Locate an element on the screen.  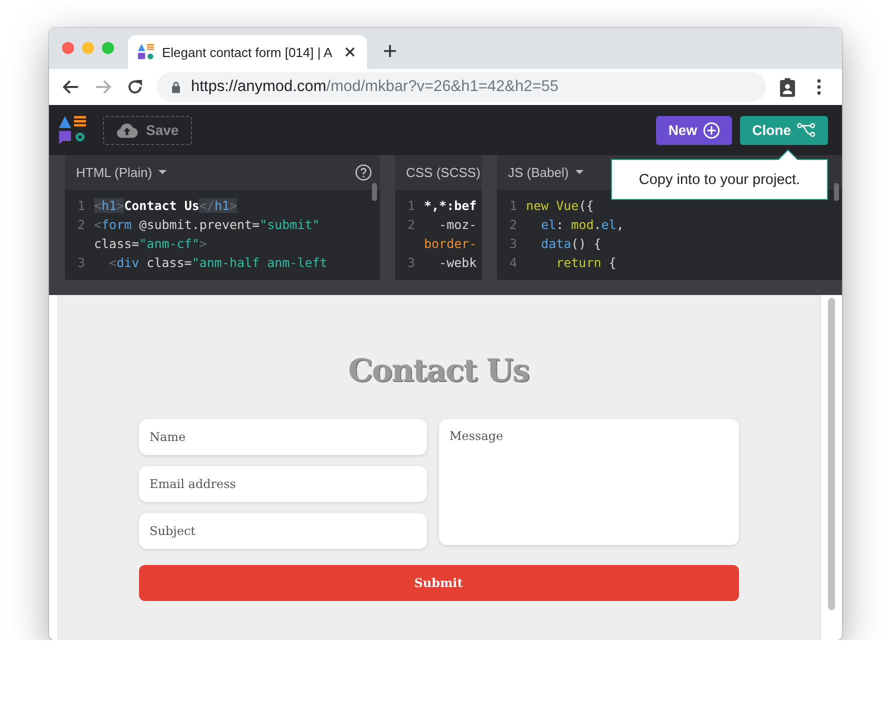
lock-icon is located at coordinates (176, 87).